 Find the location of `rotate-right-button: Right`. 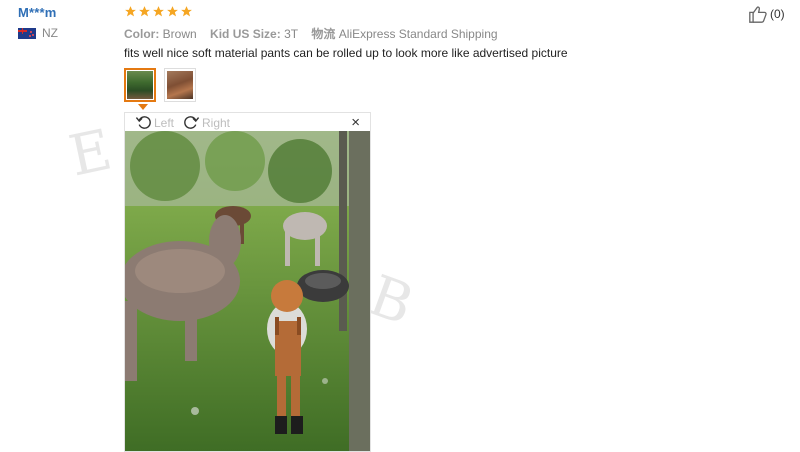

rotate-right-button: Right is located at coordinates (206, 122).